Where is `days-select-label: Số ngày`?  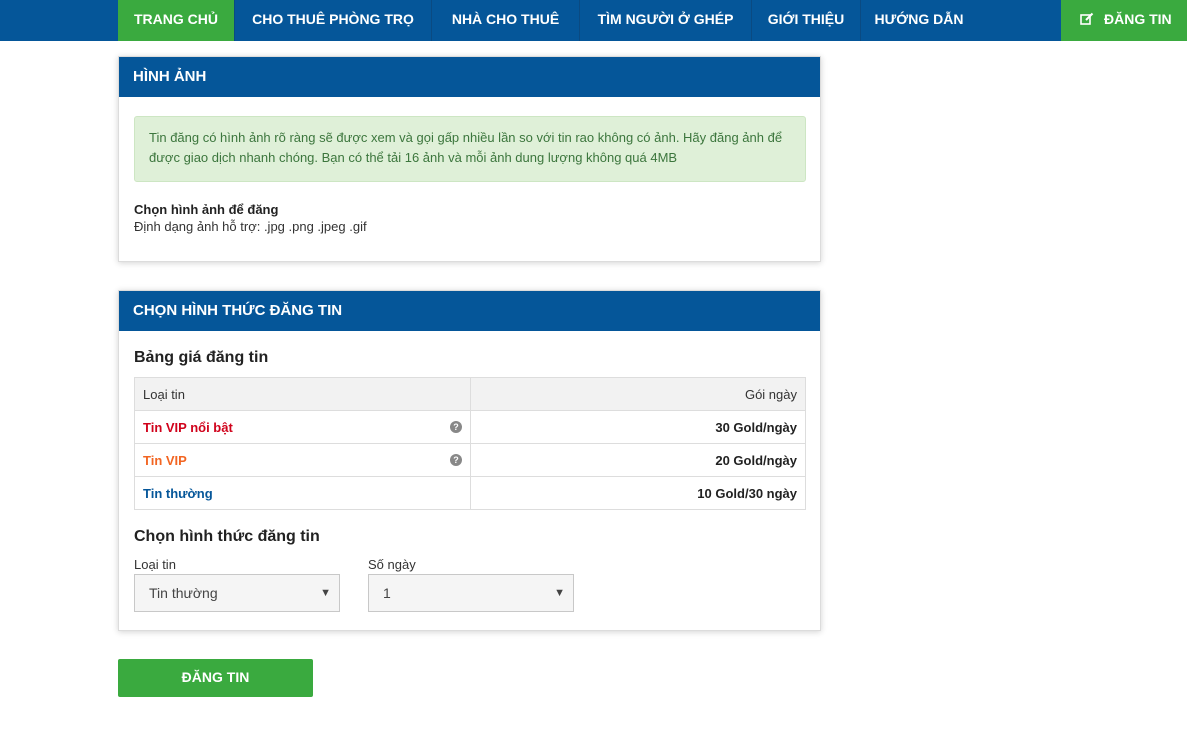 days-select-label: Số ngày is located at coordinates (392, 564).